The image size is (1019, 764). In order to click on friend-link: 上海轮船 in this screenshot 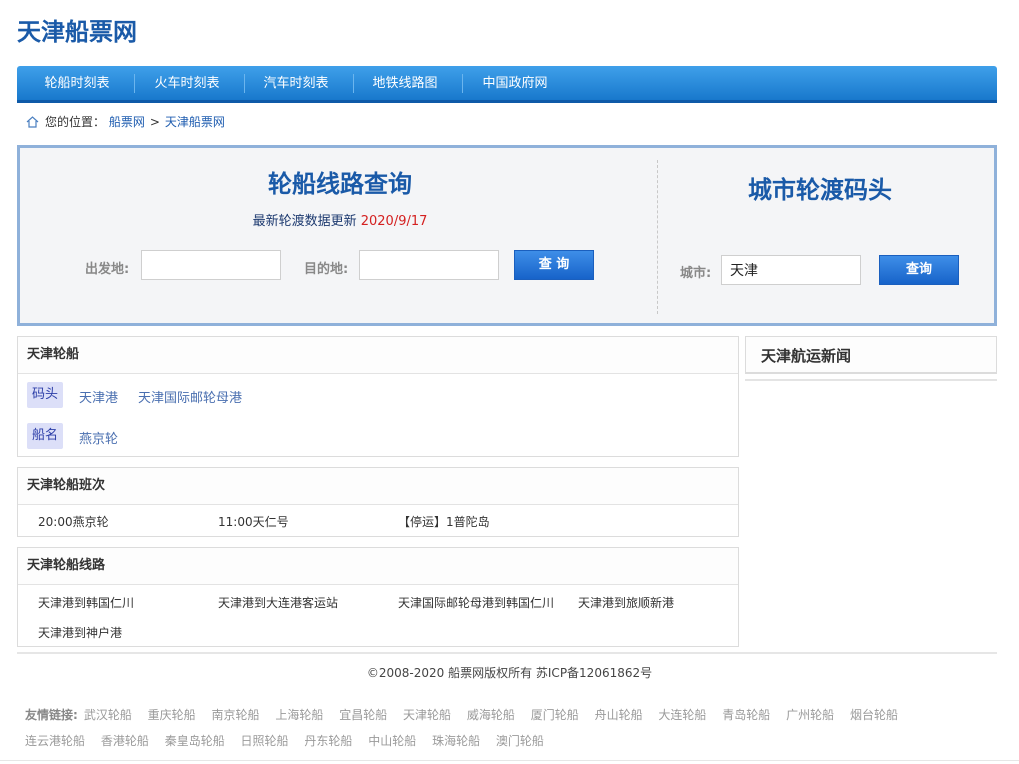, I will do `click(299, 715)`.